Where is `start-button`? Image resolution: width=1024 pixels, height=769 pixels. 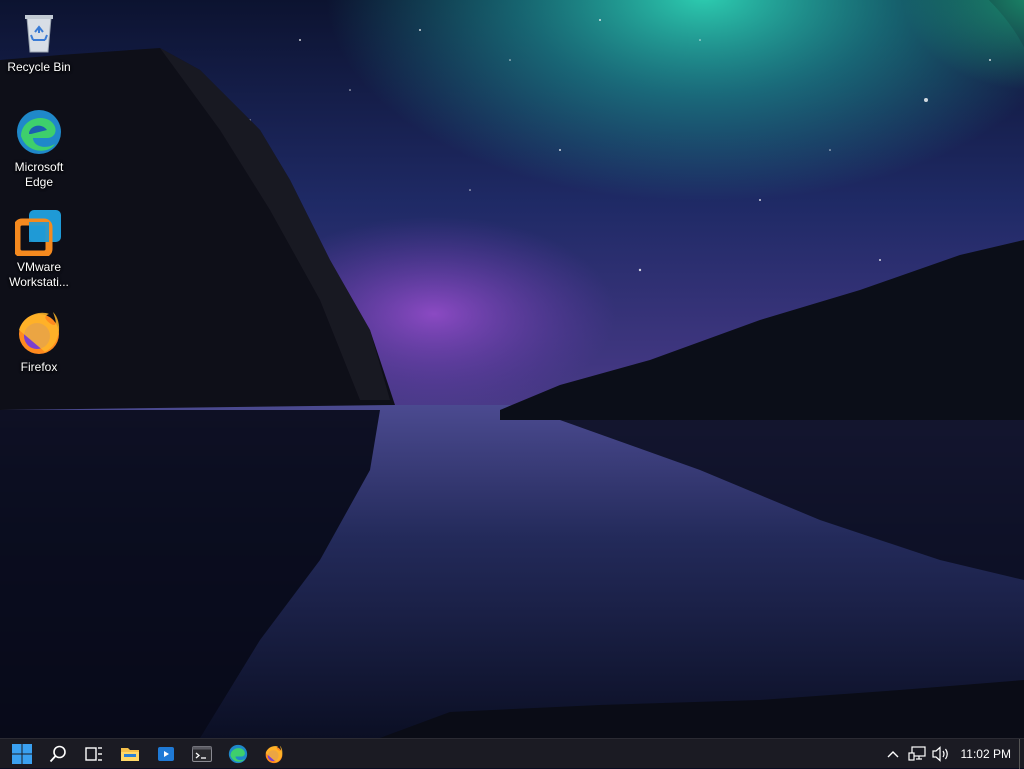 start-button is located at coordinates (22, 754).